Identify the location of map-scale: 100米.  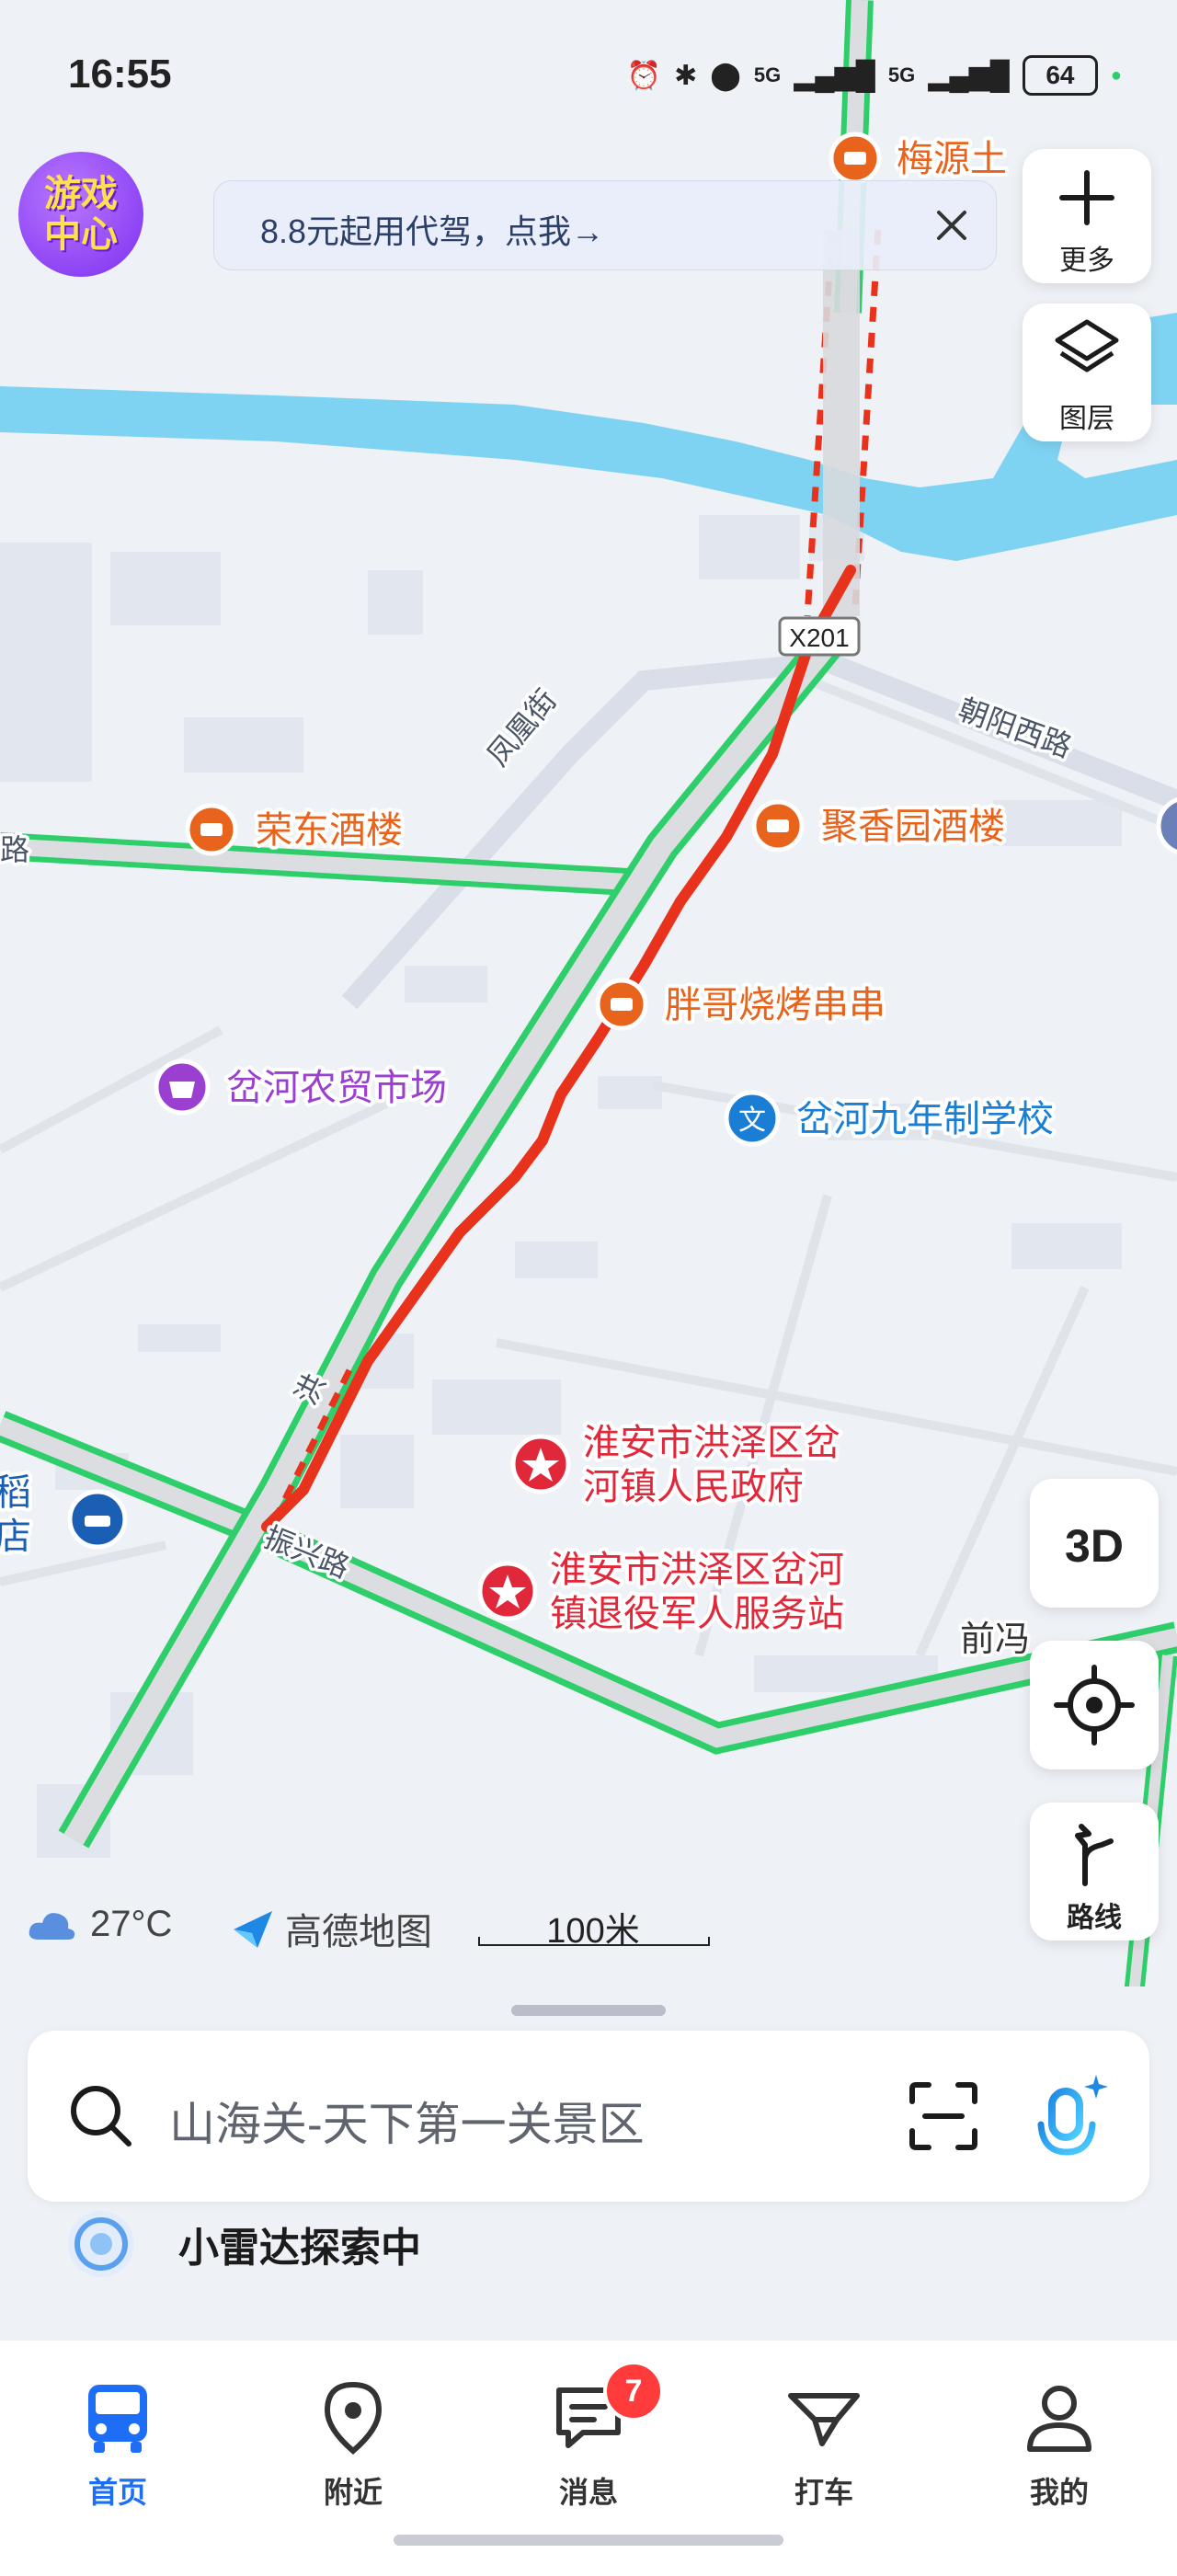
(594, 1926).